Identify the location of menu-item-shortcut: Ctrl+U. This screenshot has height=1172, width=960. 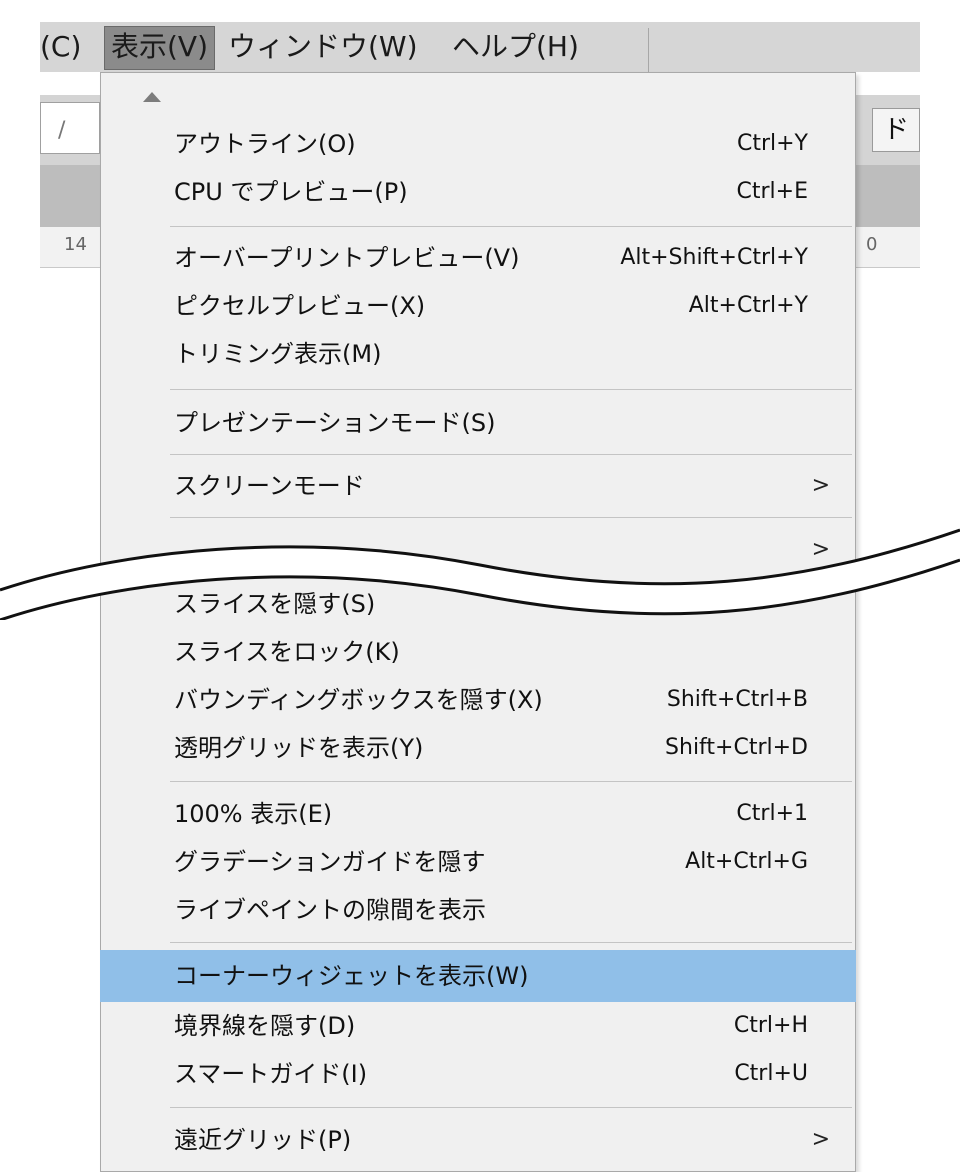
(771, 1073).